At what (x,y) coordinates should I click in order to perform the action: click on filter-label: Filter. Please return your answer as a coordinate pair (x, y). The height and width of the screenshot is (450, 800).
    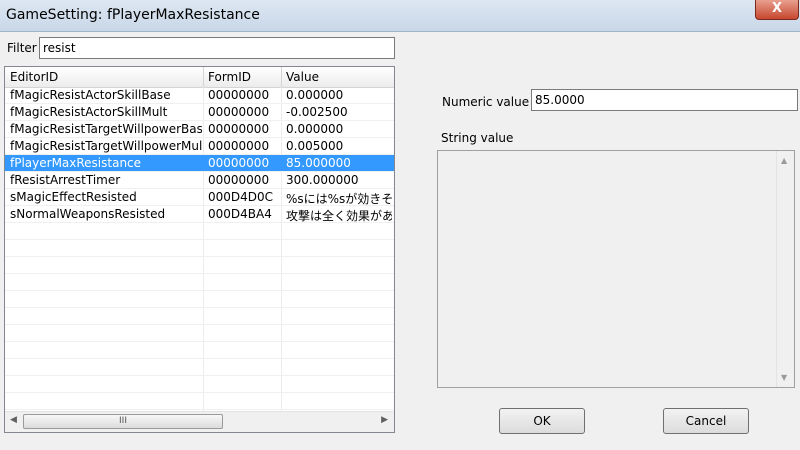
    Looking at the image, I should click on (22, 48).